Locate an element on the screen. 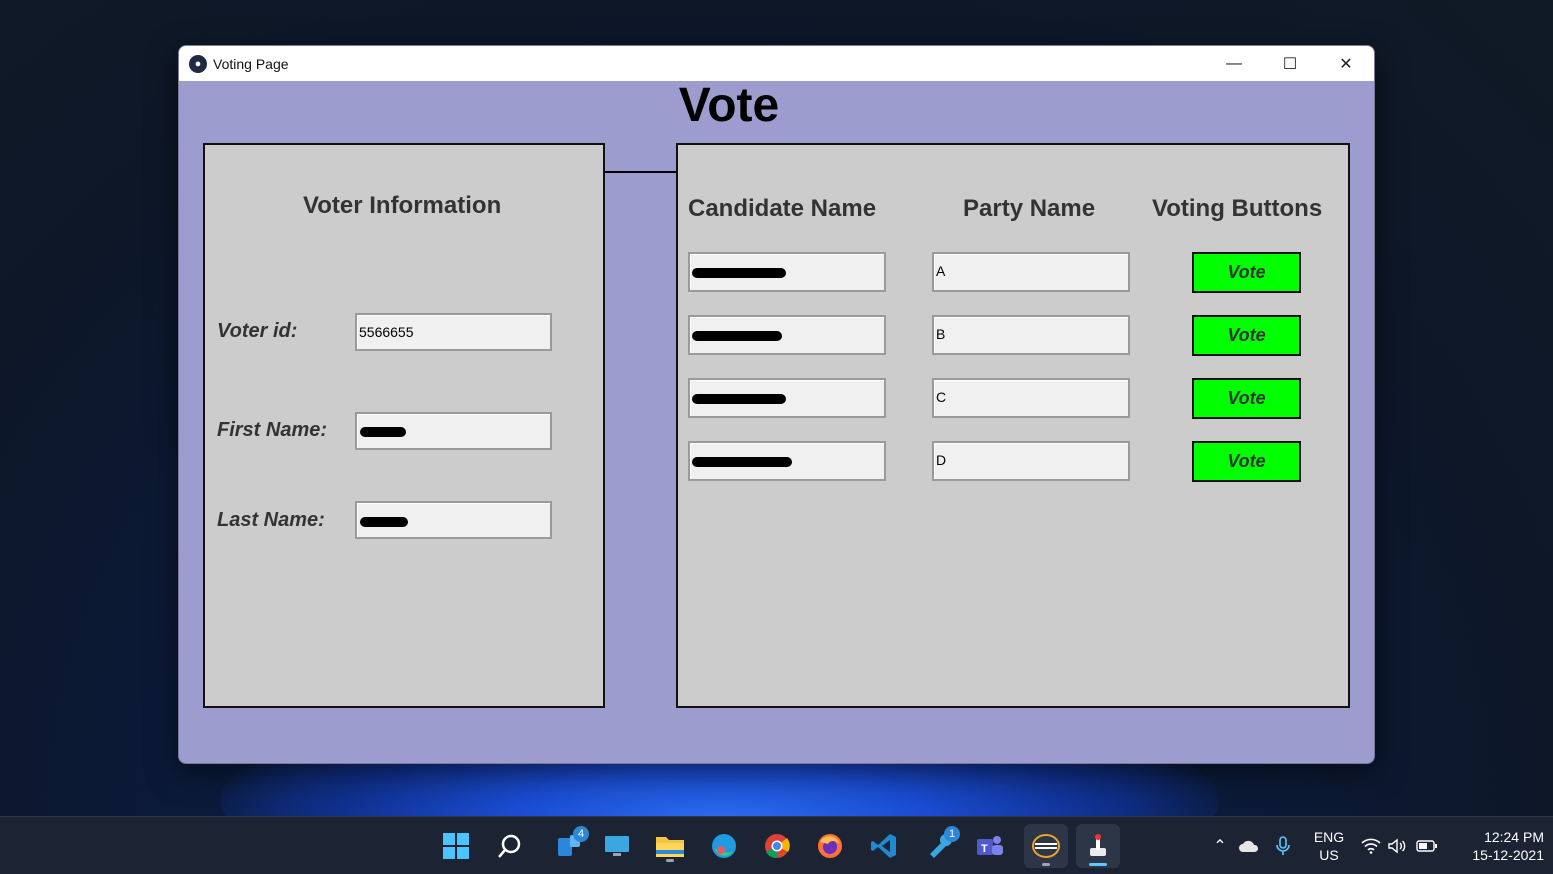 This screenshot has height=874, width=1553. chevron-up-icon: ⌃ is located at coordinates (1220, 846).